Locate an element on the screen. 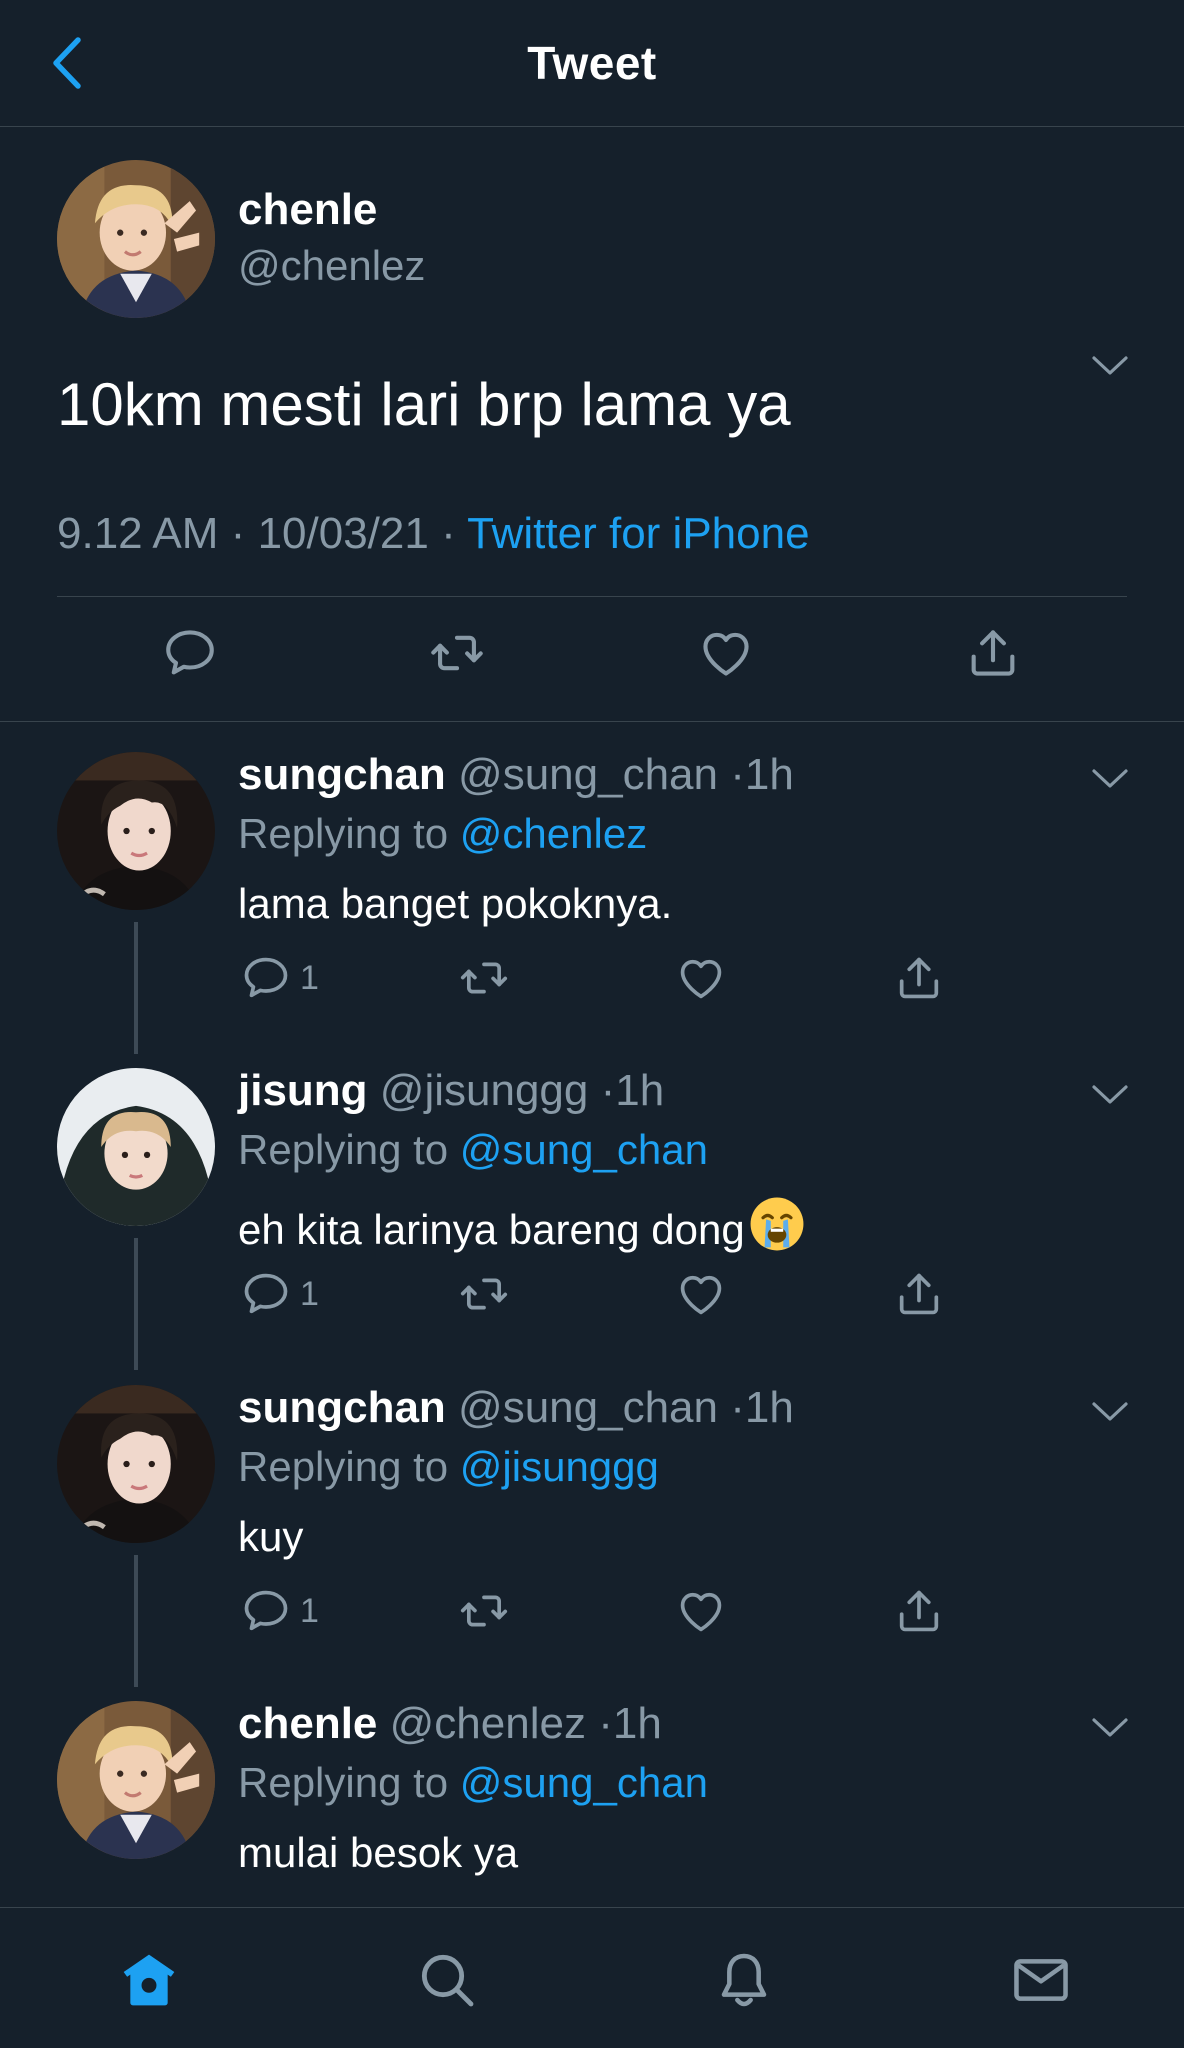 Image resolution: width=1184 pixels, height=2048 pixels. tab-messages is located at coordinates (1041, 1980).